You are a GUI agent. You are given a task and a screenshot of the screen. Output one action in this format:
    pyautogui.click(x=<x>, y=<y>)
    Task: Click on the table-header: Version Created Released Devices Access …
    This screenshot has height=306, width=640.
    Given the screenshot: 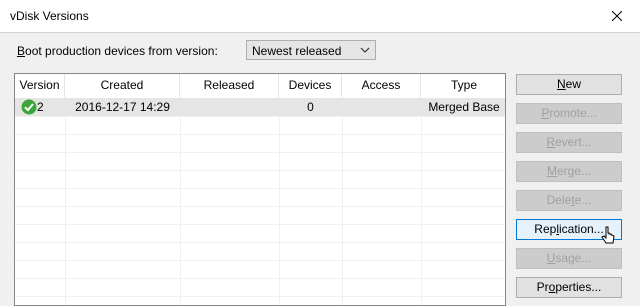 What is the action you would take?
    pyautogui.click(x=260, y=85)
    